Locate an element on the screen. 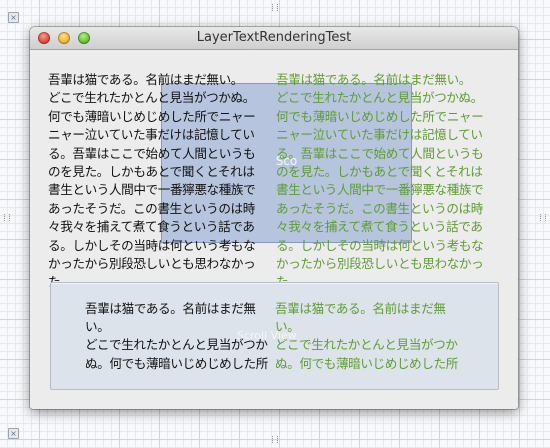 The height and width of the screenshot is (448, 550). canvas-top-resize-mark is located at coordinates (275, 7).